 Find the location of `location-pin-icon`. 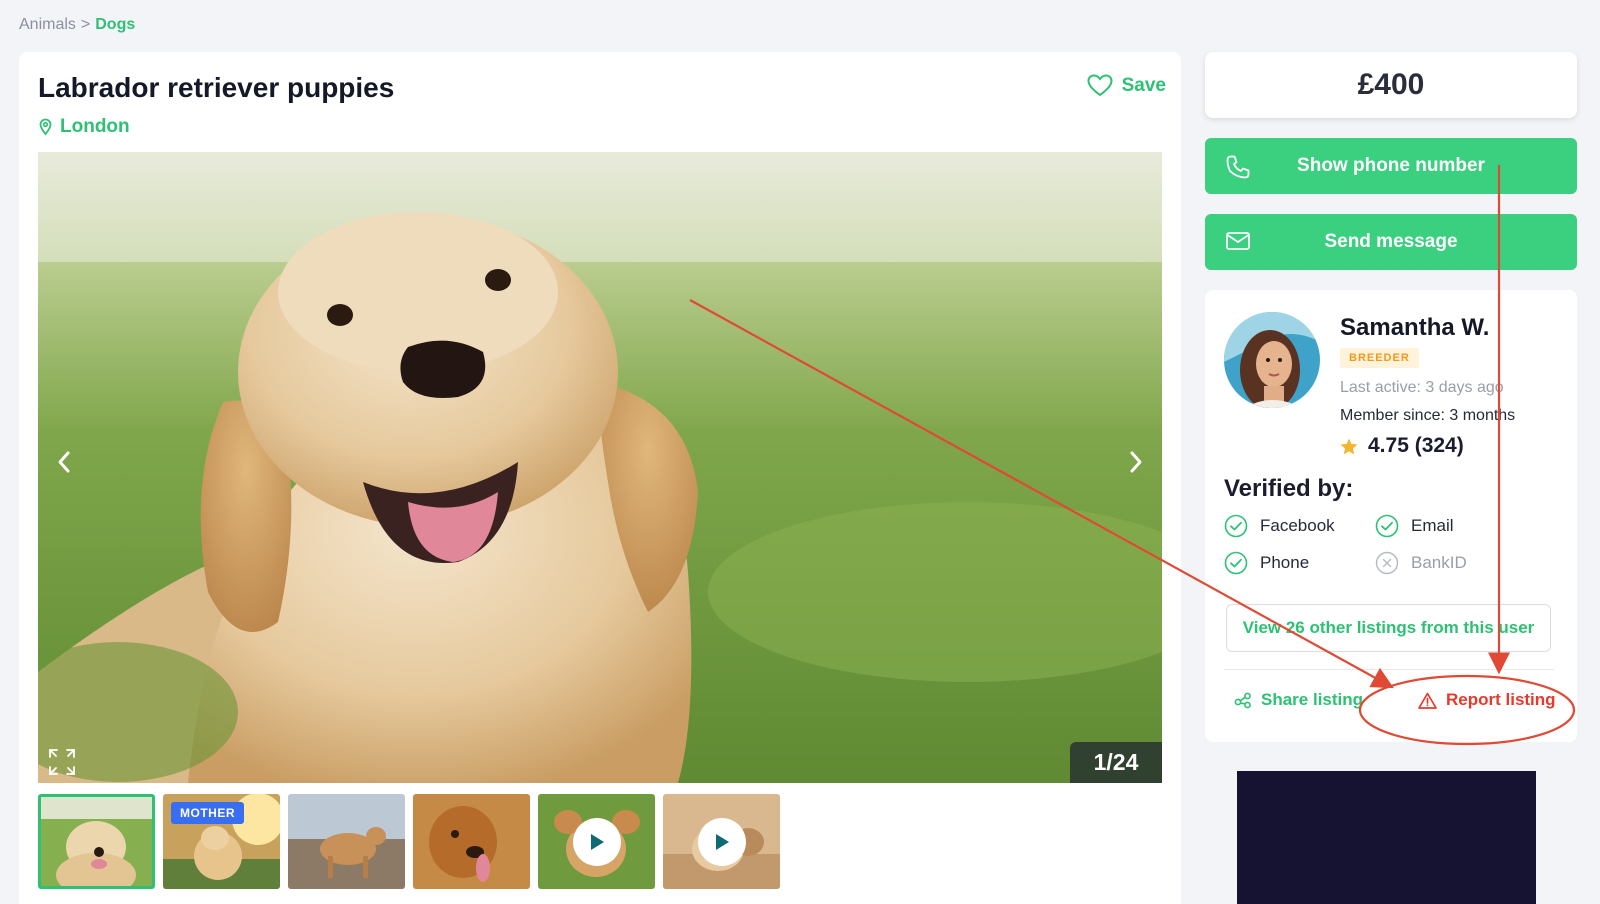

location-pin-icon is located at coordinates (45, 127).